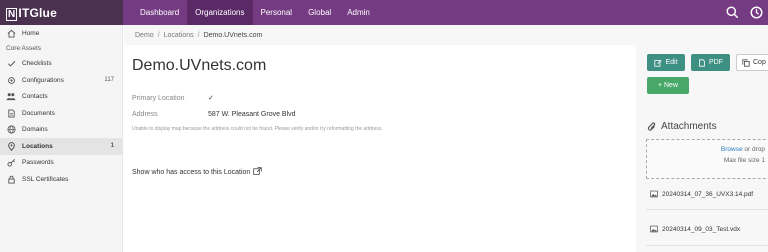 This screenshot has height=252, width=768. Describe the element at coordinates (11, 113) in the screenshot. I see `document-icon` at that location.